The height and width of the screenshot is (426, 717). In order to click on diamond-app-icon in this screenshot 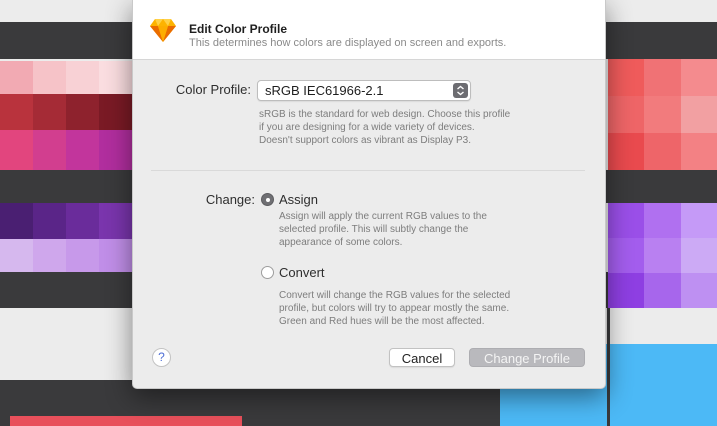, I will do `click(163, 30)`.